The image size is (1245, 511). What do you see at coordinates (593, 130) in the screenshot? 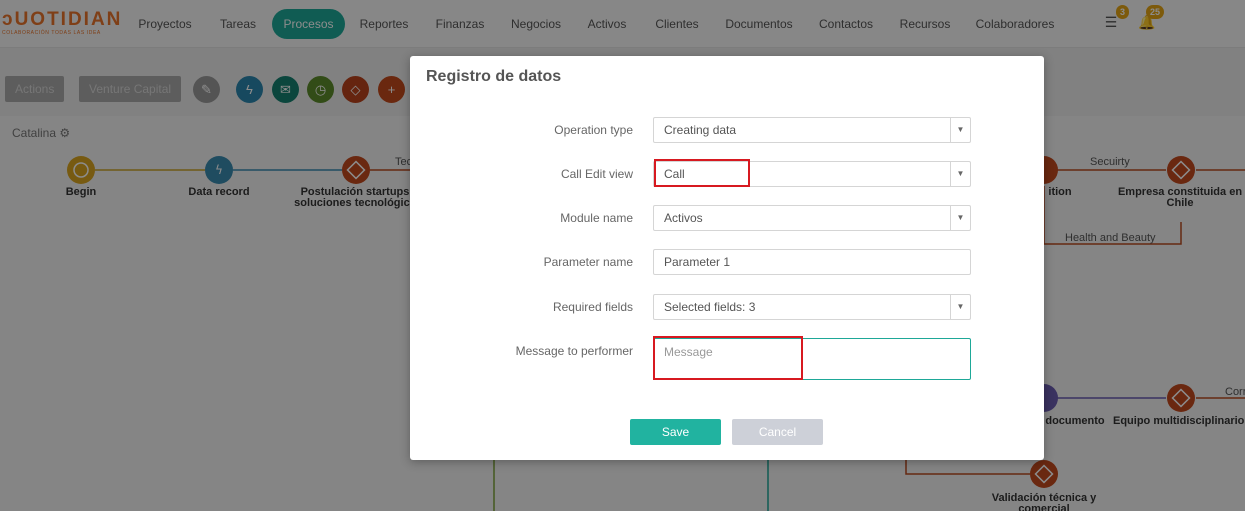
I see `operation-type-label: Operation type` at bounding box center [593, 130].